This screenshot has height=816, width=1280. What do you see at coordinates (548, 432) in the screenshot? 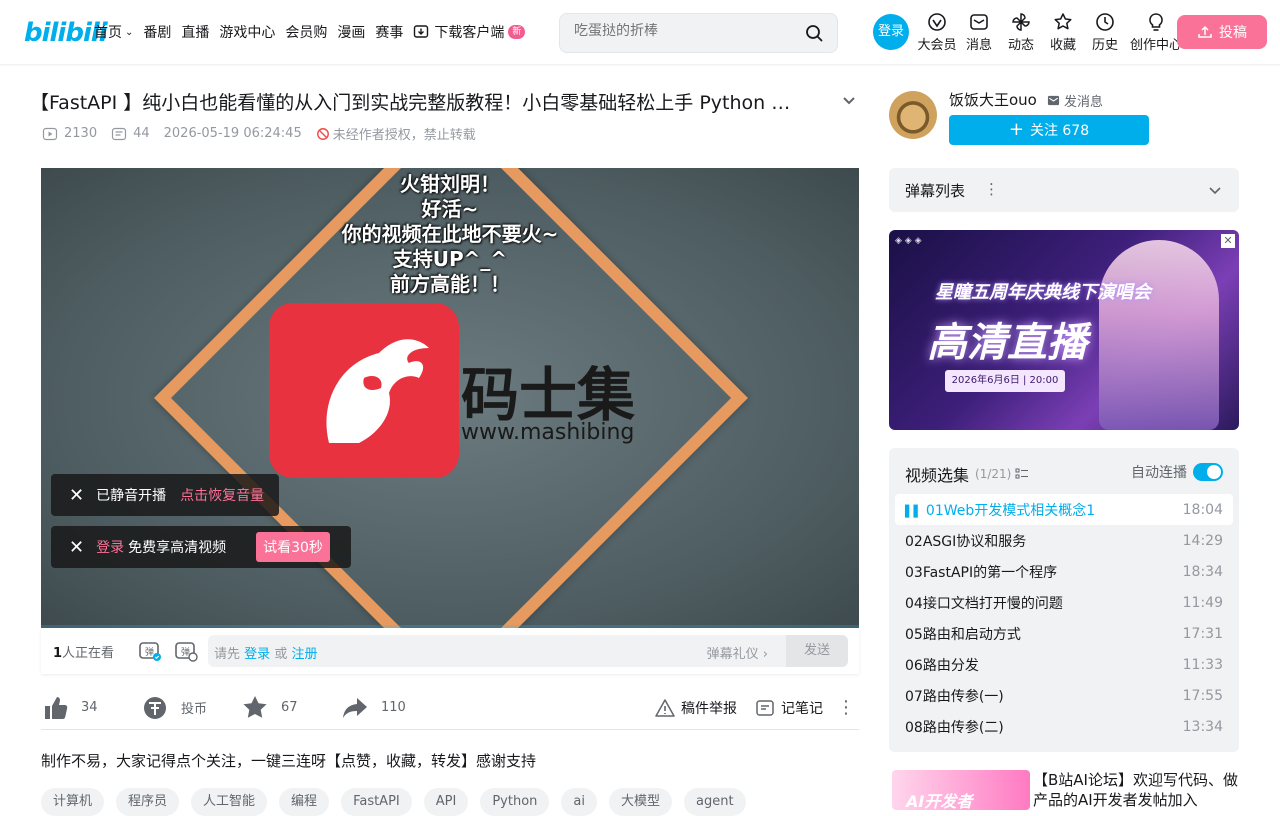
I see `brand-url: www.mashibing` at bounding box center [548, 432].